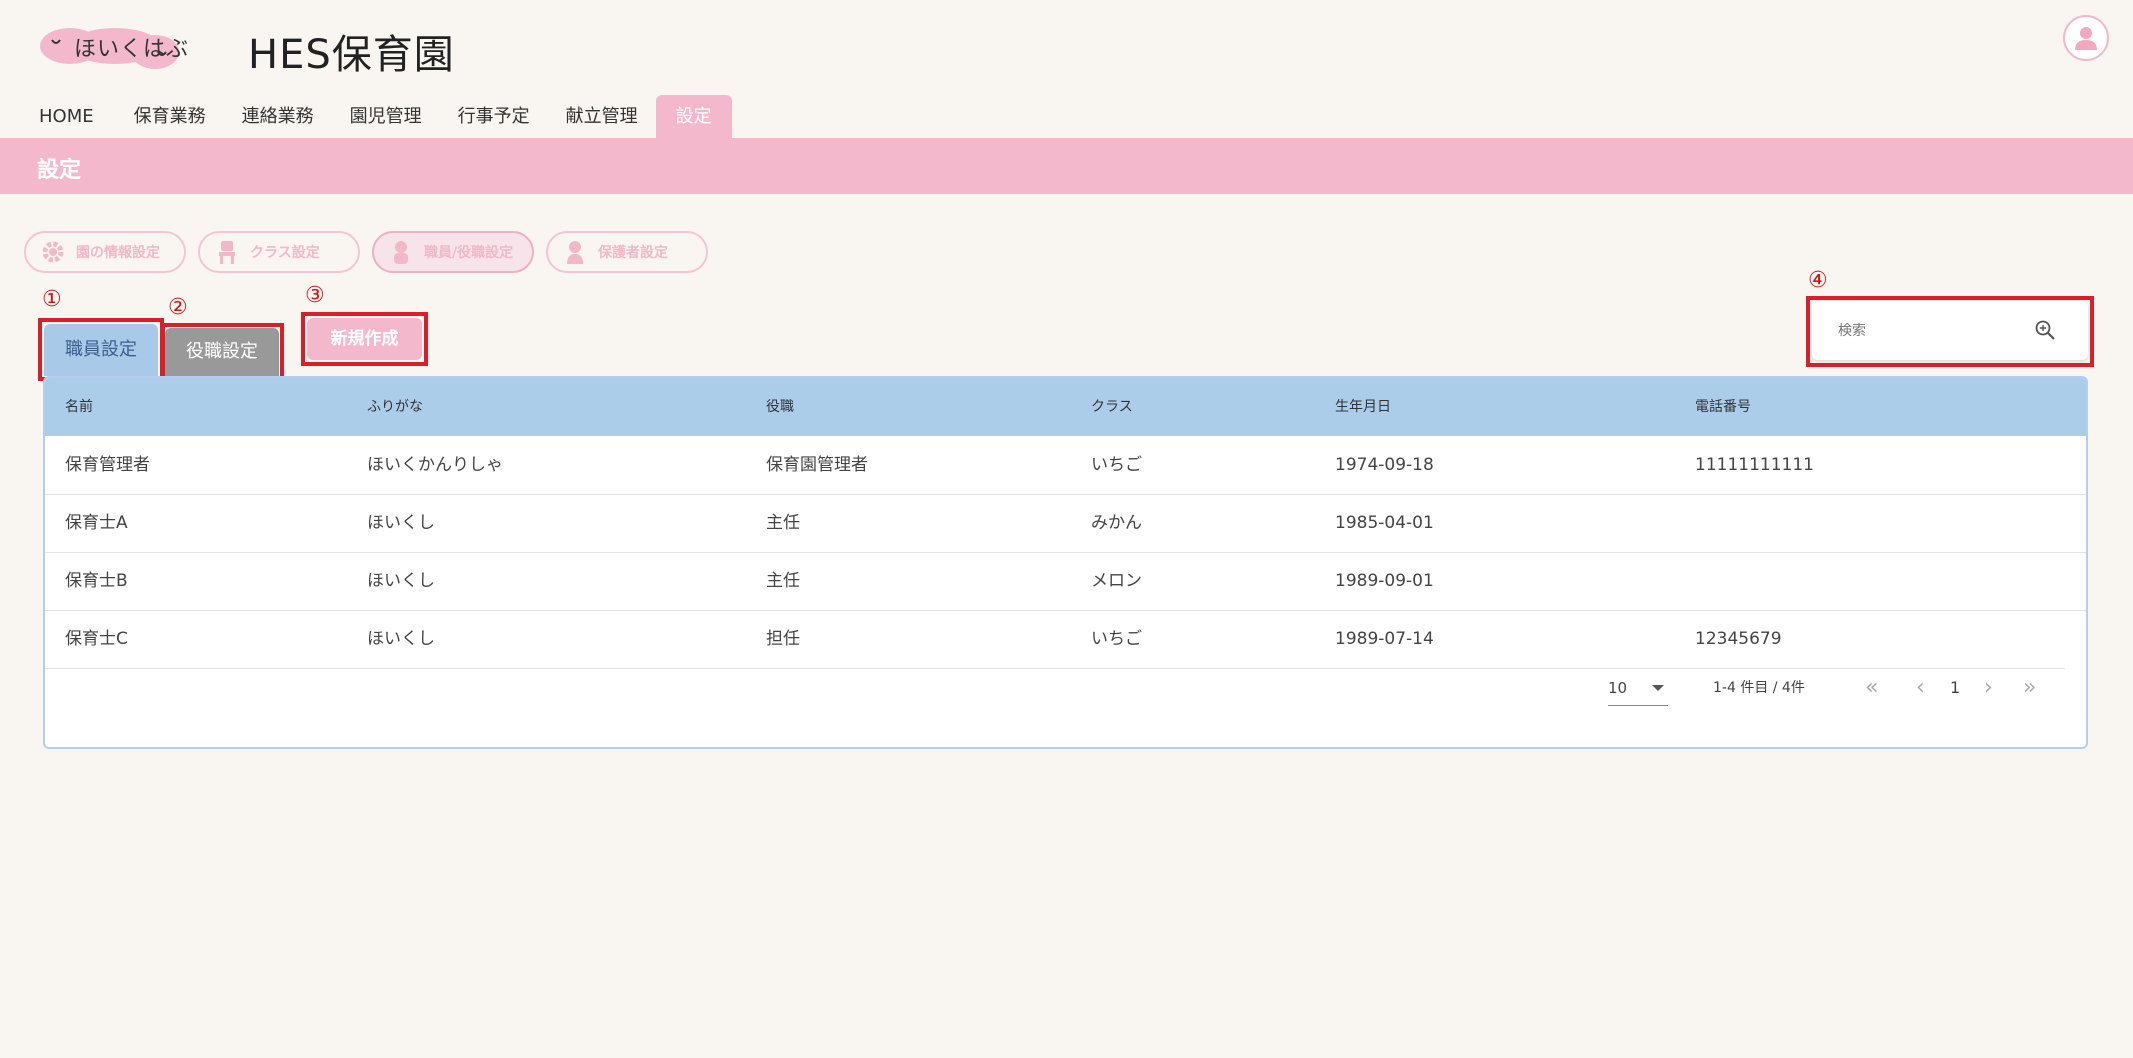  I want to click on nav-settings: 設定, so click(693, 116).